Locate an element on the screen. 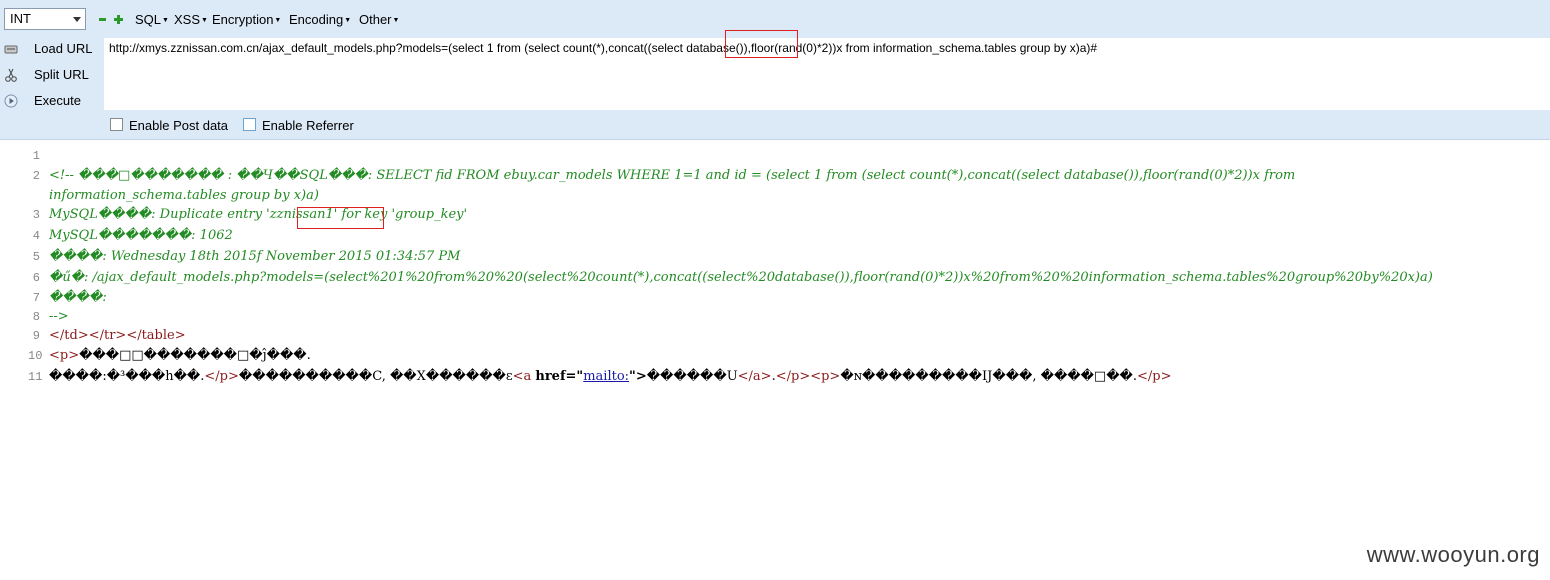 The height and width of the screenshot is (580, 1550). mode-select-value: INT is located at coordinates (20, 18).